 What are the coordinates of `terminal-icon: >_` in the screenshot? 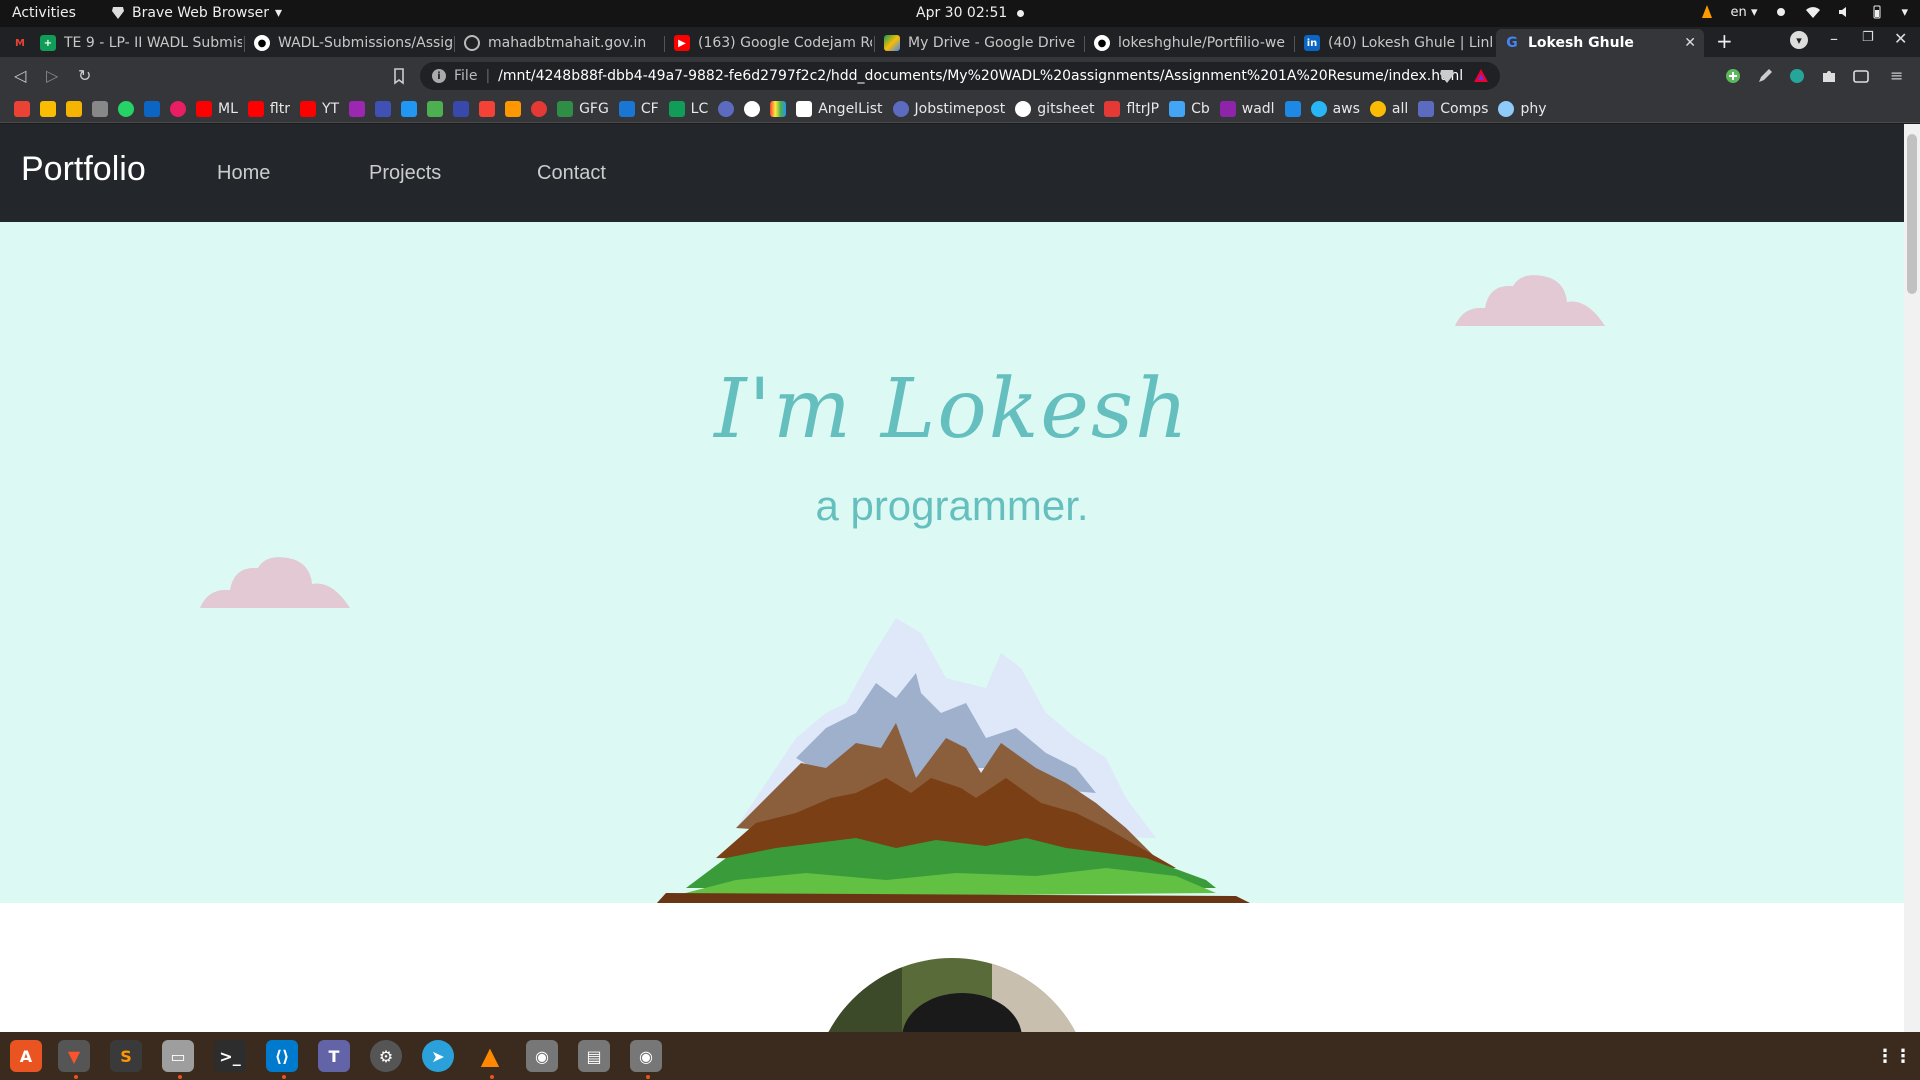 It's located at (230, 1056).